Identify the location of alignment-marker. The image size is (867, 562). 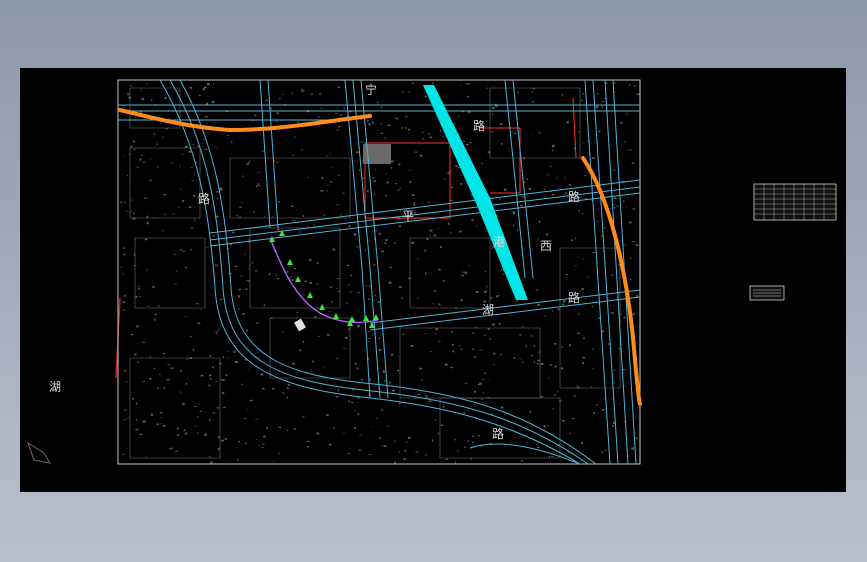
(322, 307).